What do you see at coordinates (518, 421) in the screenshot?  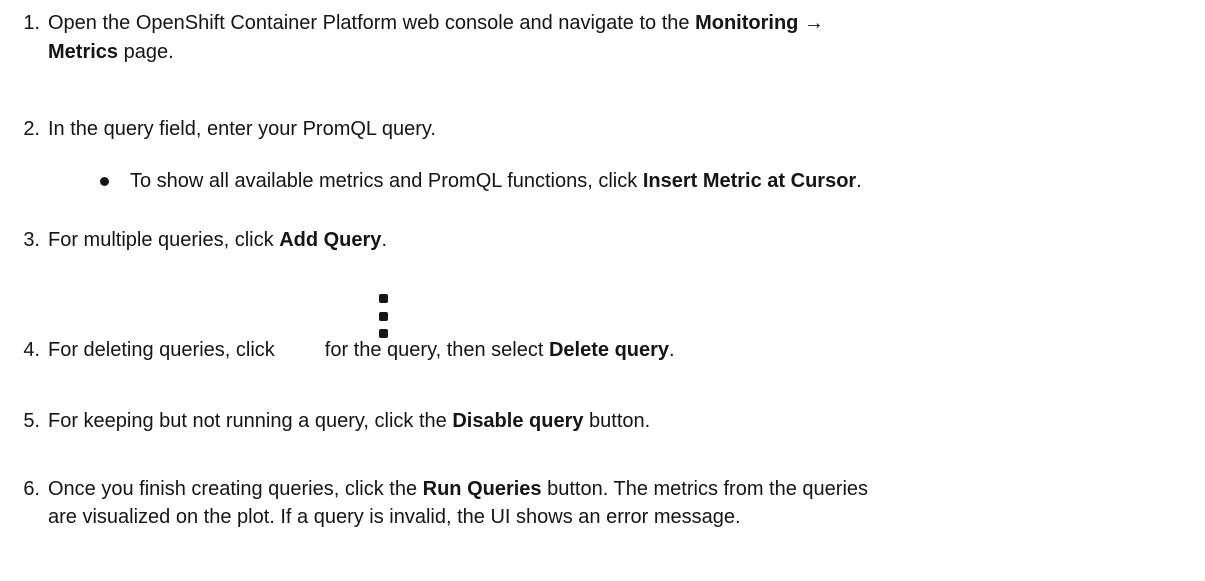 I see `disable-query-label: Disable query` at bounding box center [518, 421].